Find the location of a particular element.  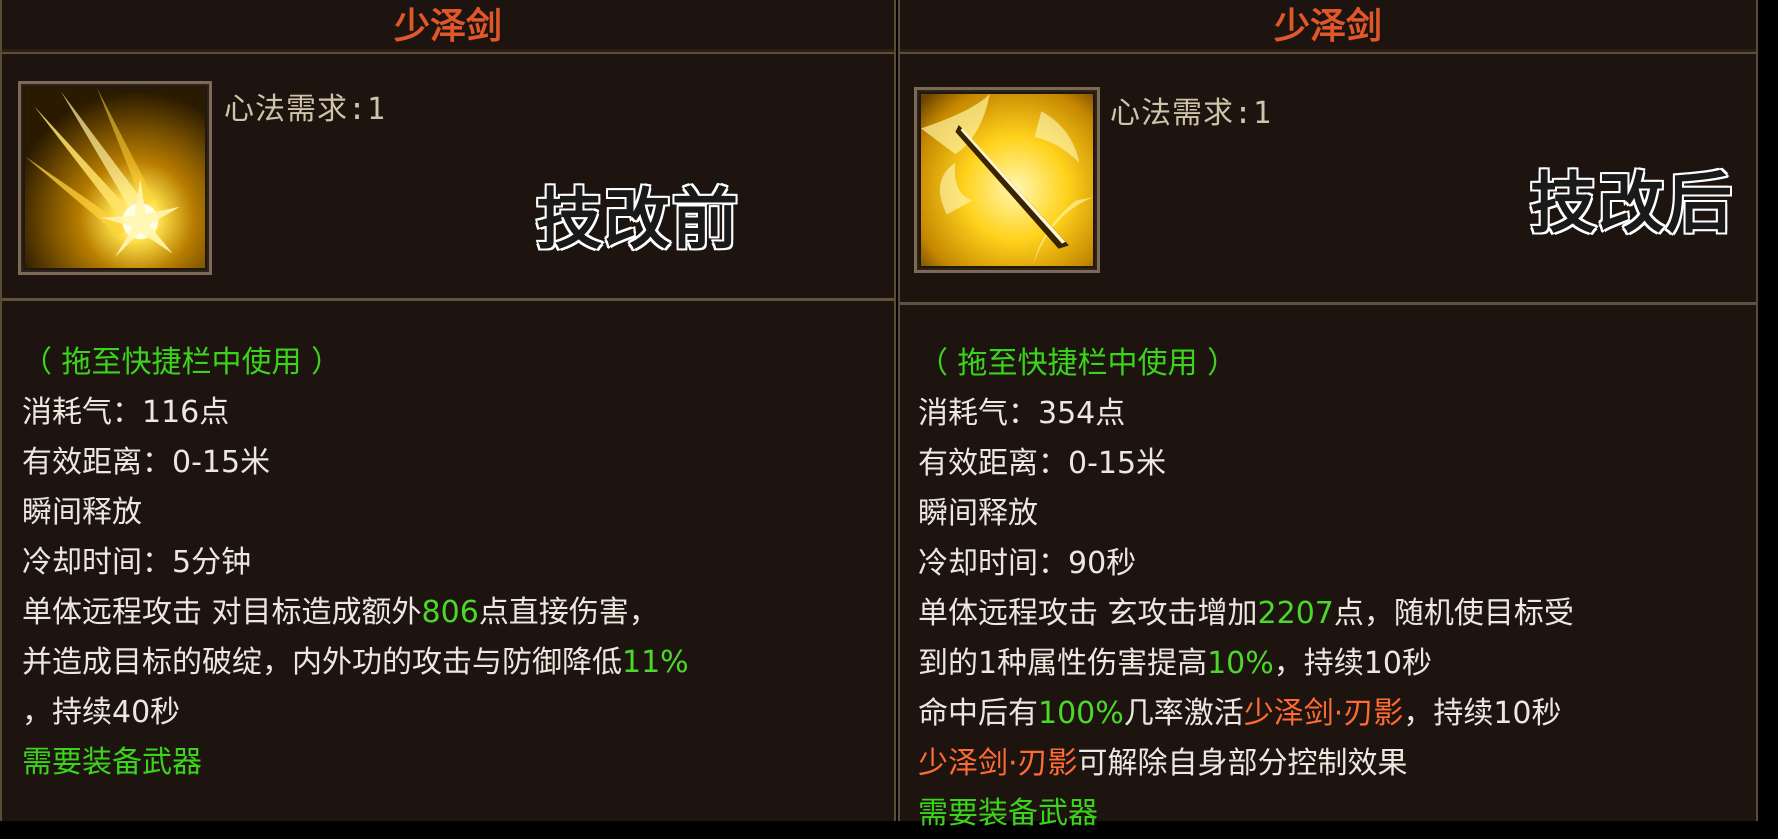

before-change-tag: 技改前 is located at coordinates (637, 220).